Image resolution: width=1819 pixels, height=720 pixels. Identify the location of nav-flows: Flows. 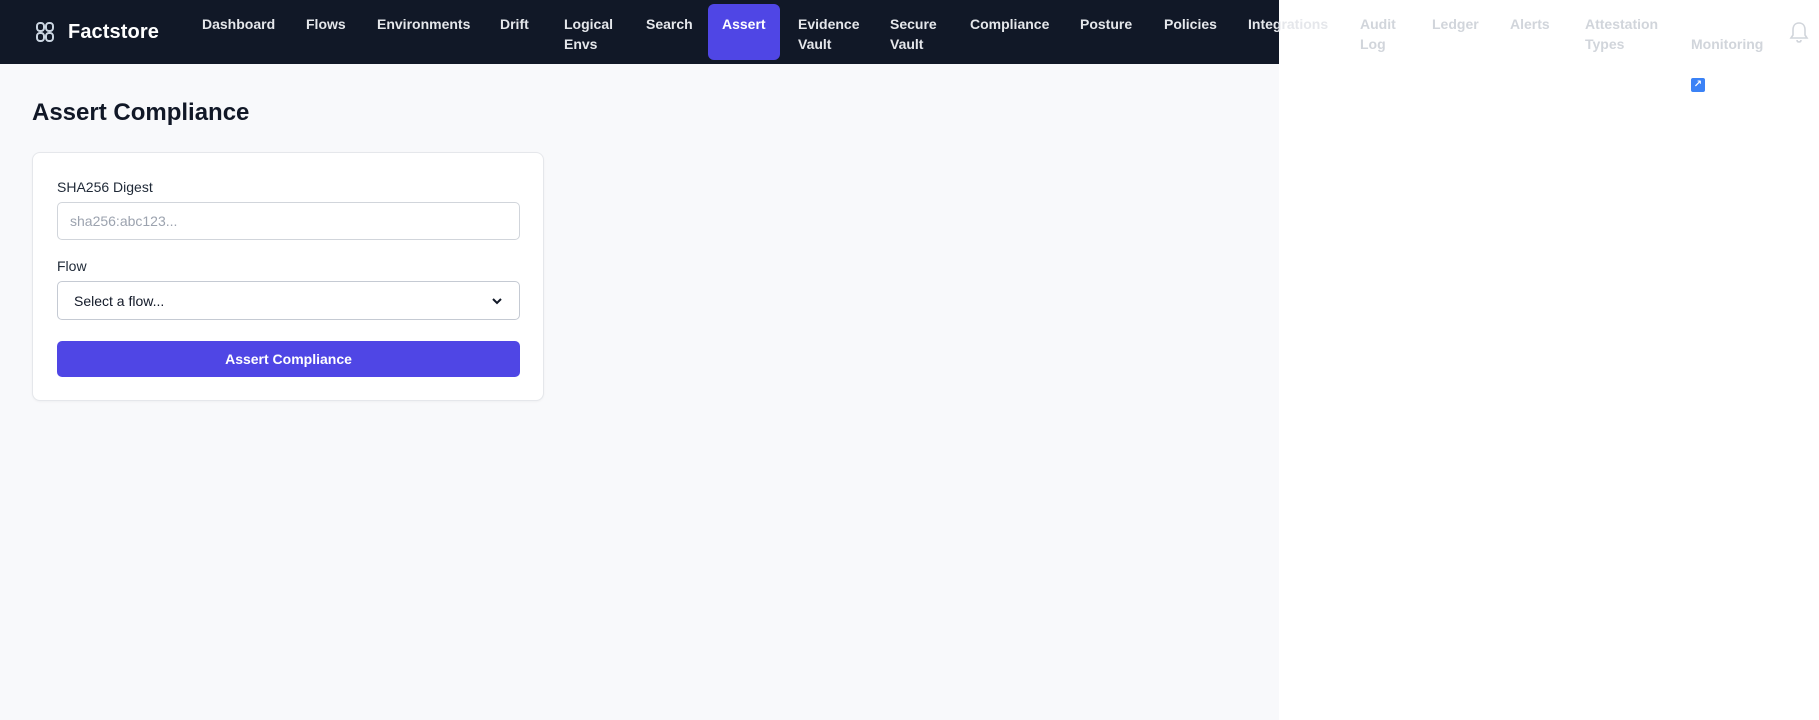
(326, 32).